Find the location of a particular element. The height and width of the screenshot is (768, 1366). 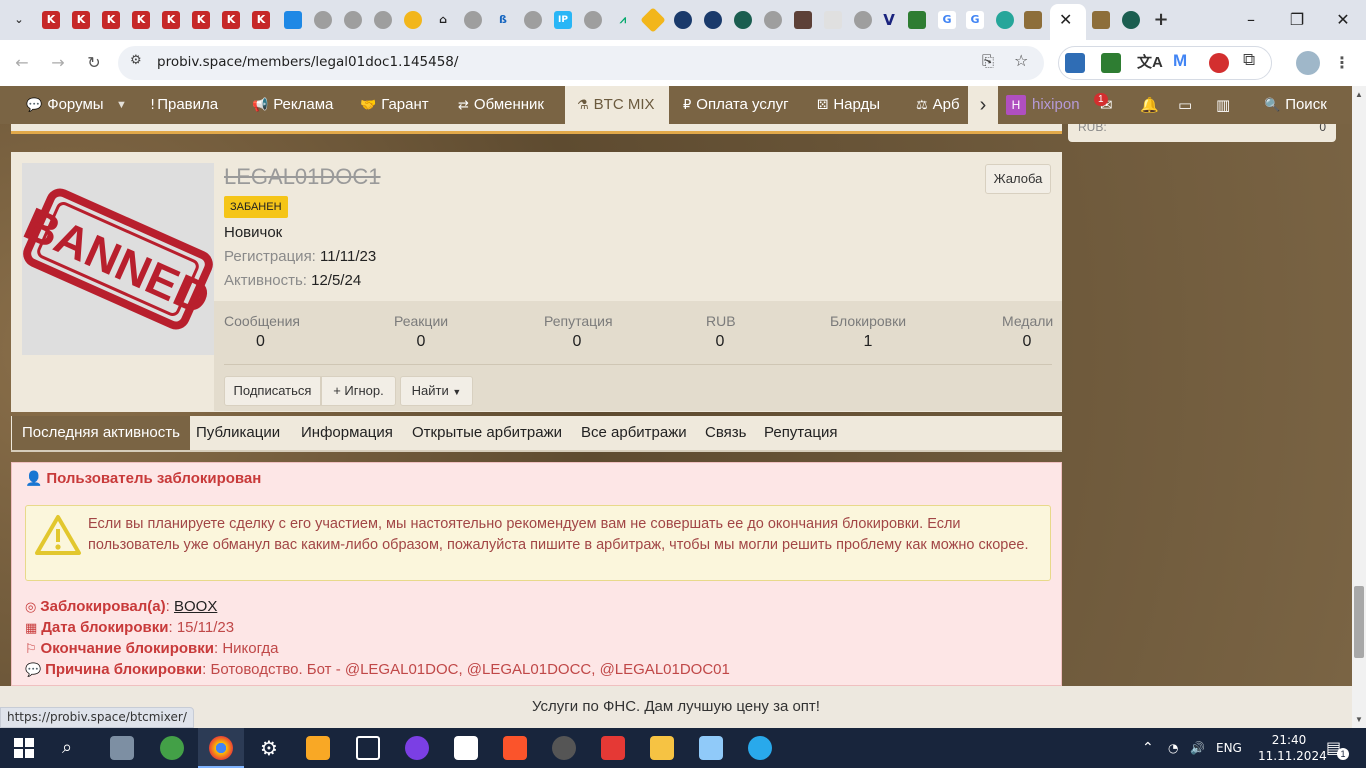

tab-favicon-home-icon: ⌂ is located at coordinates (443, 20).